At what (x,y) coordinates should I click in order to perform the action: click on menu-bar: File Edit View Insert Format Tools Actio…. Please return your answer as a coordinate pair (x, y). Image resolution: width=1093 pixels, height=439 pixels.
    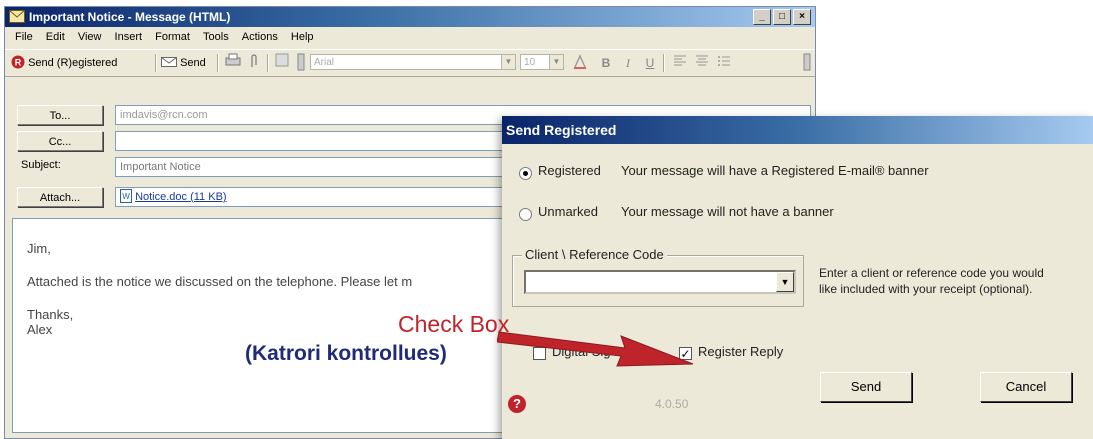
    Looking at the image, I should click on (410, 37).